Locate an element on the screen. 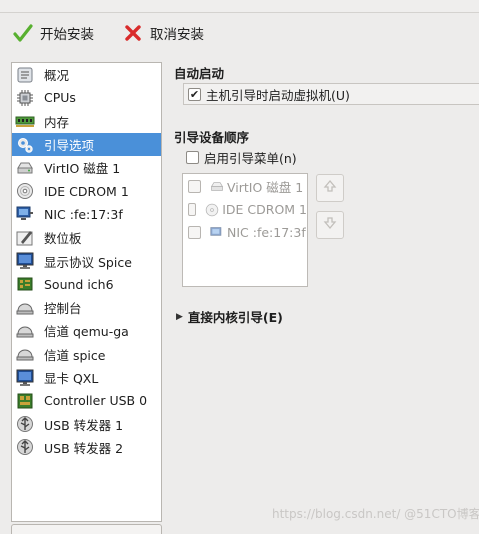 The image size is (479, 534). boot-order-title: 引导设备顺序 is located at coordinates (212, 137).